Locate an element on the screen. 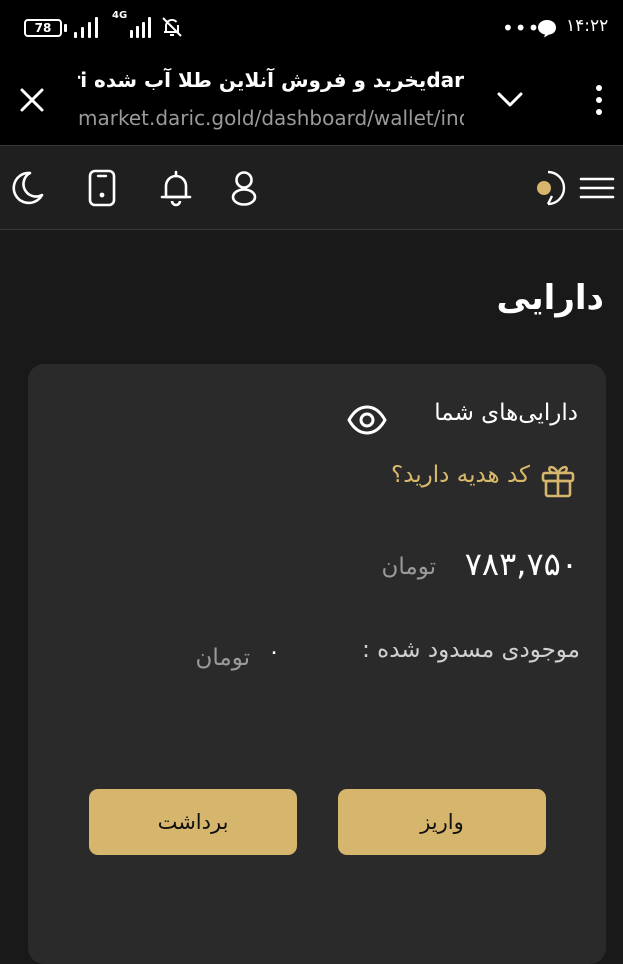  kebab-menu-icon is located at coordinates (599, 100).